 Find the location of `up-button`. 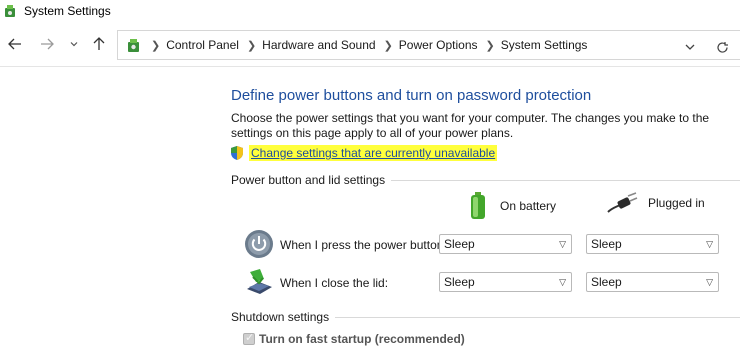

up-button is located at coordinates (99, 44).